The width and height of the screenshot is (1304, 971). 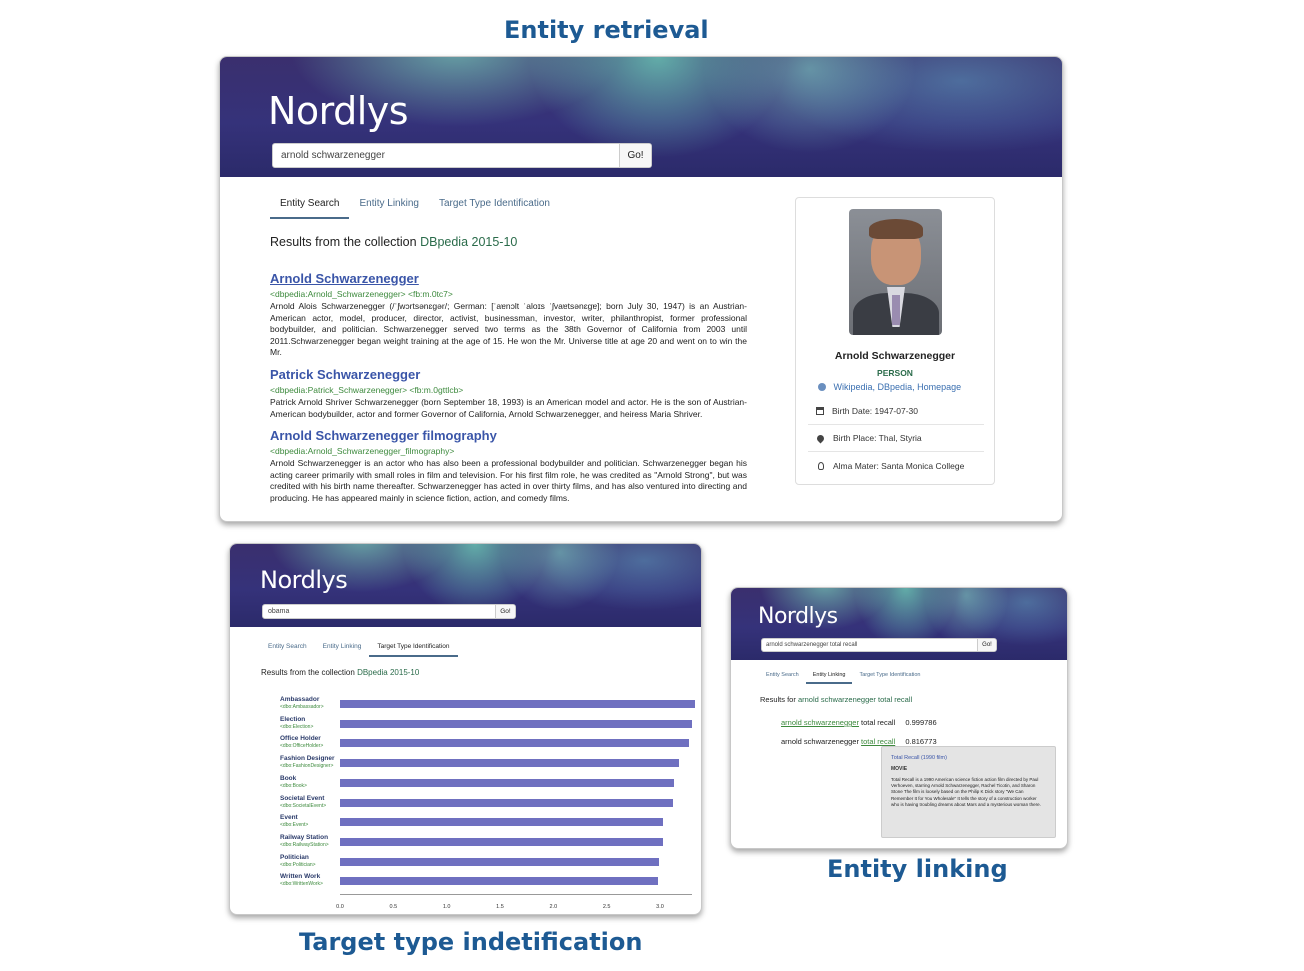 I want to click on fact-birth-date: Birth Date: 1947-07-30, so click(x=896, y=411).